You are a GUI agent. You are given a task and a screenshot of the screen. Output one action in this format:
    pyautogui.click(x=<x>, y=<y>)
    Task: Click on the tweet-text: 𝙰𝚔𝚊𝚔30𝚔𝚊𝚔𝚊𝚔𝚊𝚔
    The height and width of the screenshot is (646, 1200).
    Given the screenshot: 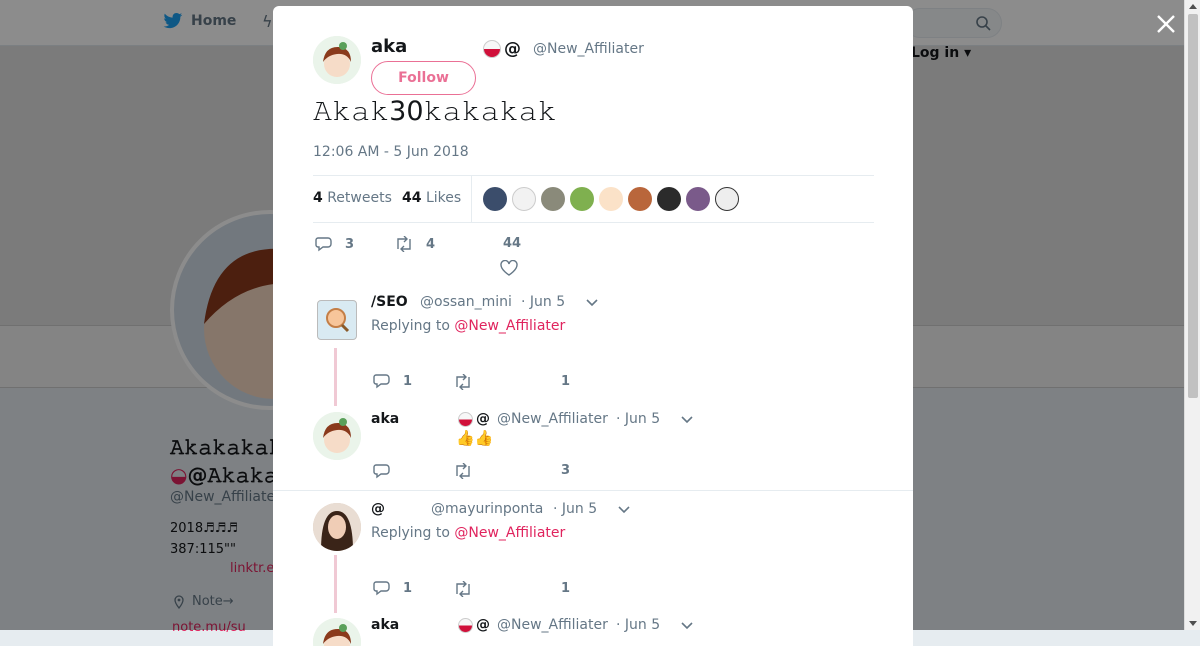 What is the action you would take?
    pyautogui.click(x=435, y=111)
    